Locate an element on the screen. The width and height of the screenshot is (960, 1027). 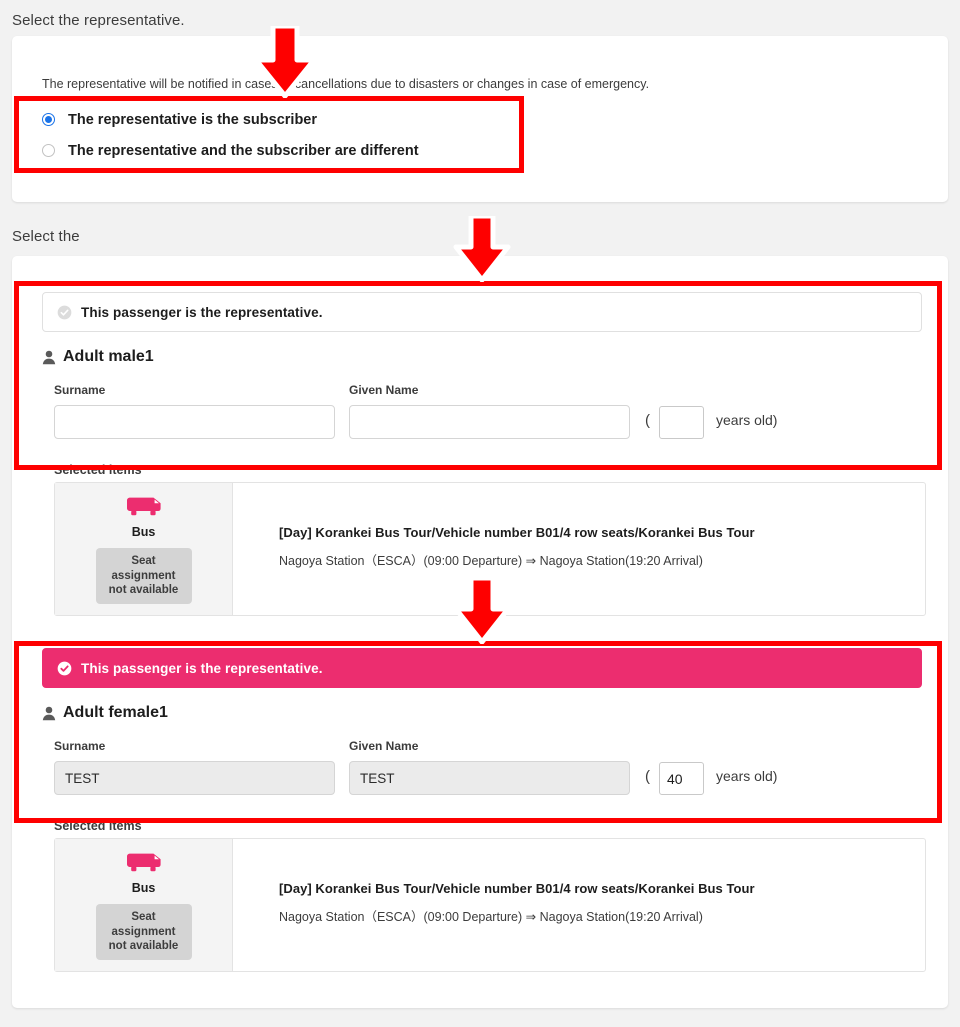
representative-section-heading: Select the representative. is located at coordinates (98, 20).